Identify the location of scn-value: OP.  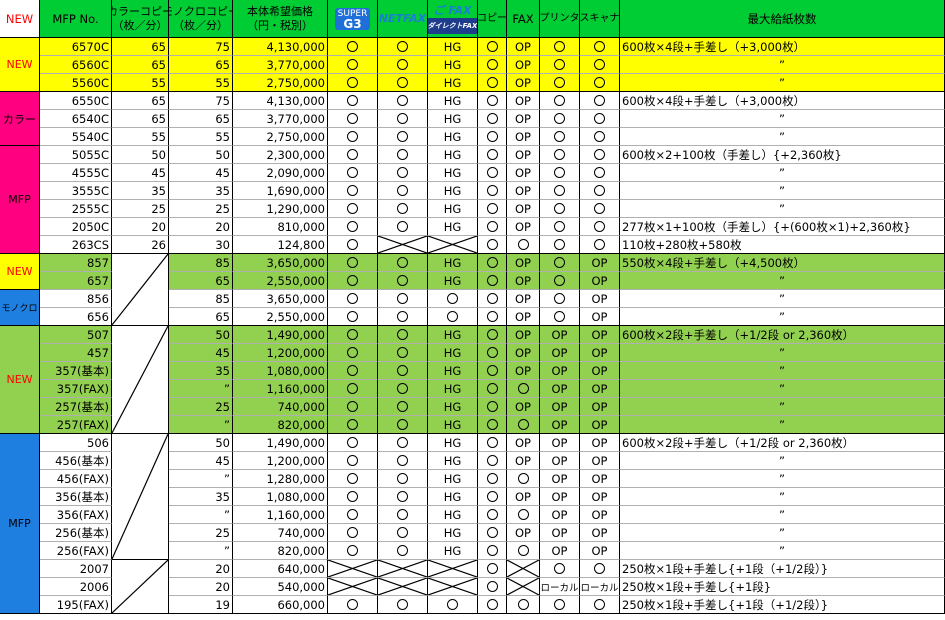
(599, 460).